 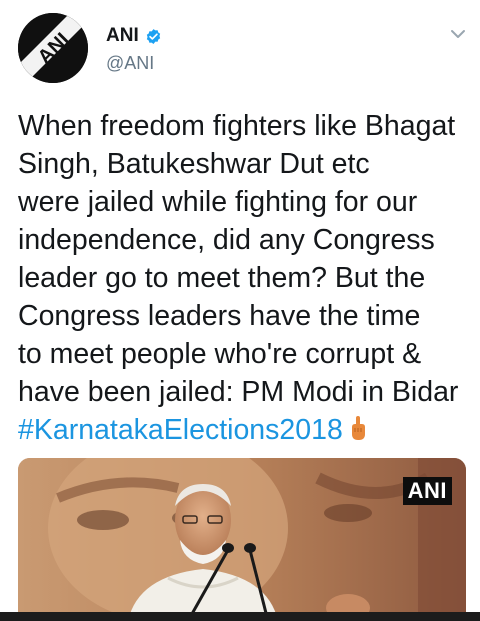 What do you see at coordinates (218, 202) in the screenshot?
I see `tweet-line: were jailed while fighting for our` at bounding box center [218, 202].